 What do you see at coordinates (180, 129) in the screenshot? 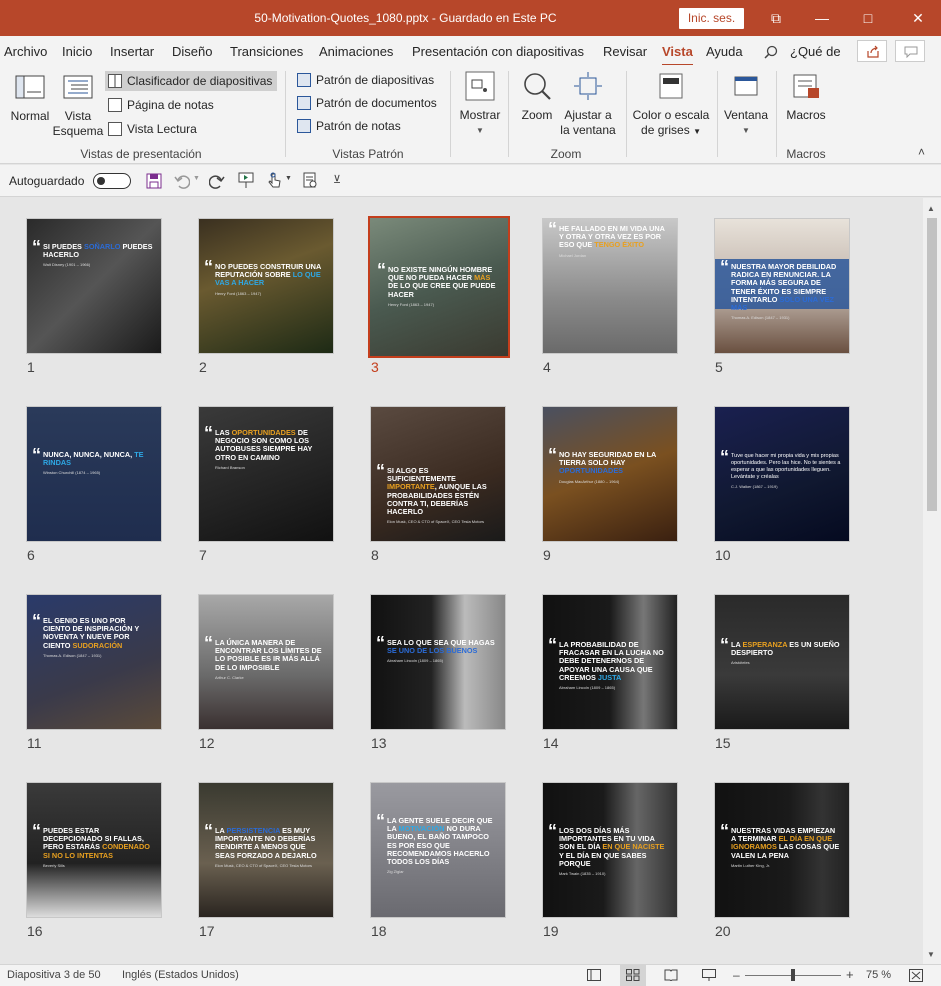
I see `reading-view-button: Vista Lectura` at bounding box center [180, 129].